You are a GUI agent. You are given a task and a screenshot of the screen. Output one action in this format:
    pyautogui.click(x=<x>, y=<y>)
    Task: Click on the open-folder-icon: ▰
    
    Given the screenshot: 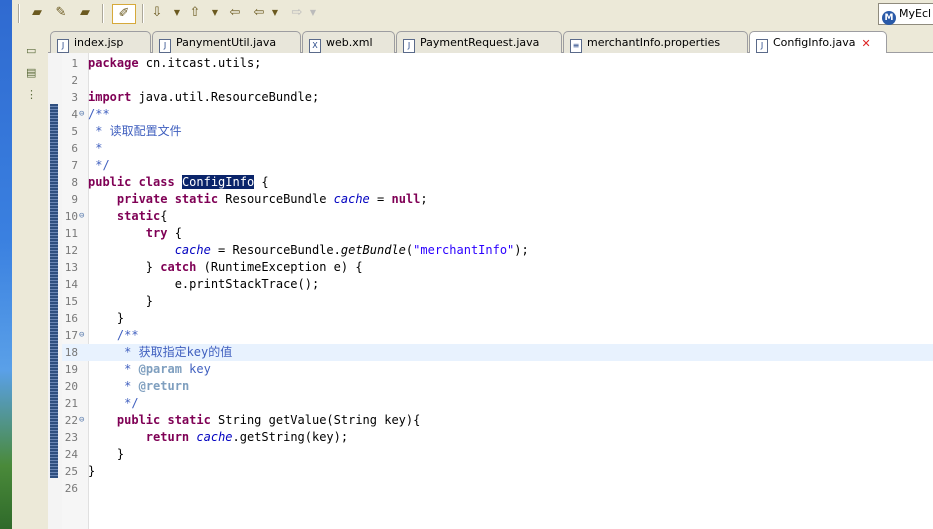 What is the action you would take?
    pyautogui.click(x=37, y=13)
    